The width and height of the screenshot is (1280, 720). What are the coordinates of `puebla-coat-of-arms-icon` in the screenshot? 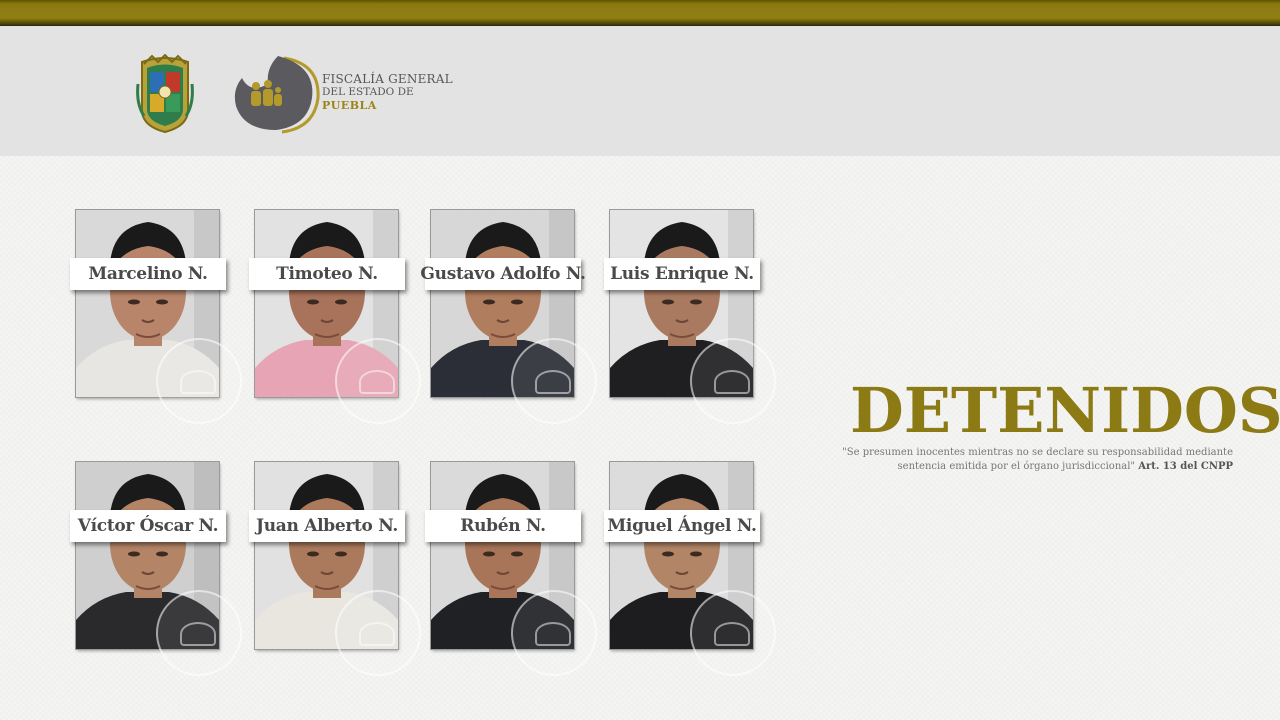 It's located at (165, 94).